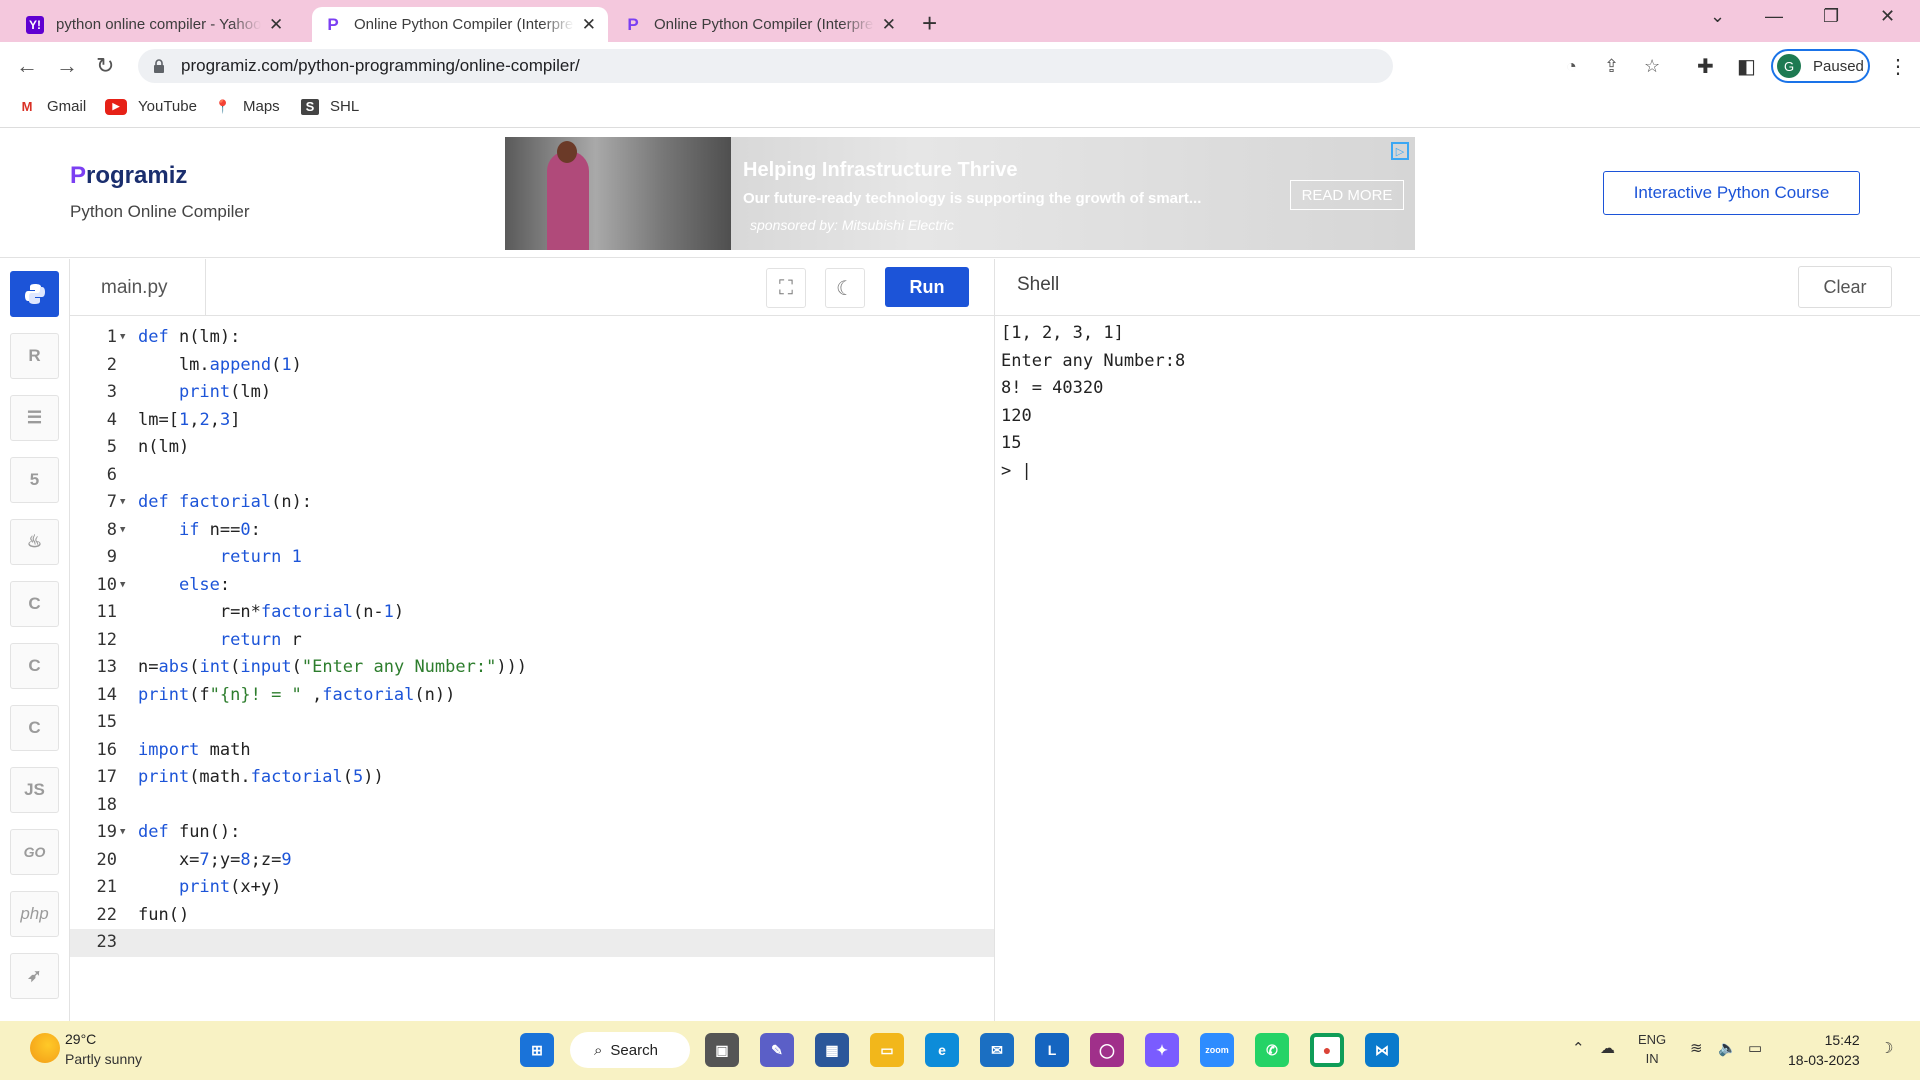 This screenshot has width=1920, height=1080. I want to click on new-tab-icon: +, so click(929, 23).